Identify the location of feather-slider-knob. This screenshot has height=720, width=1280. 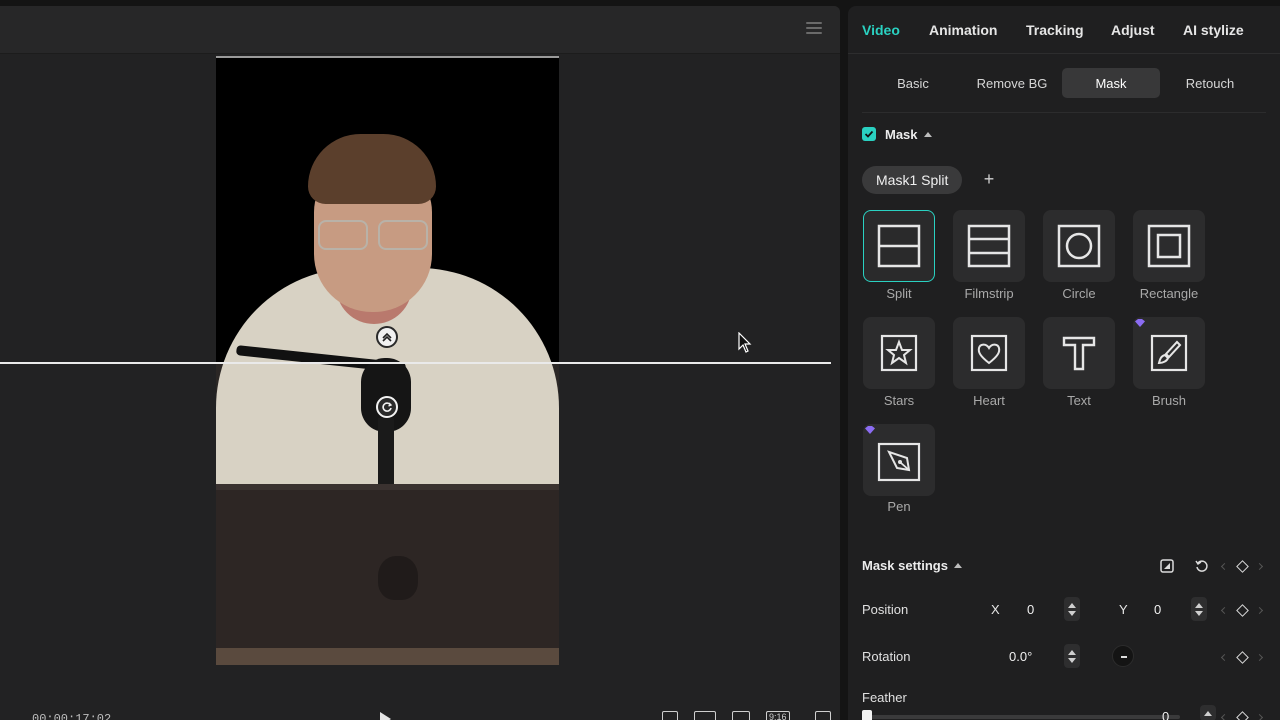
(867, 715).